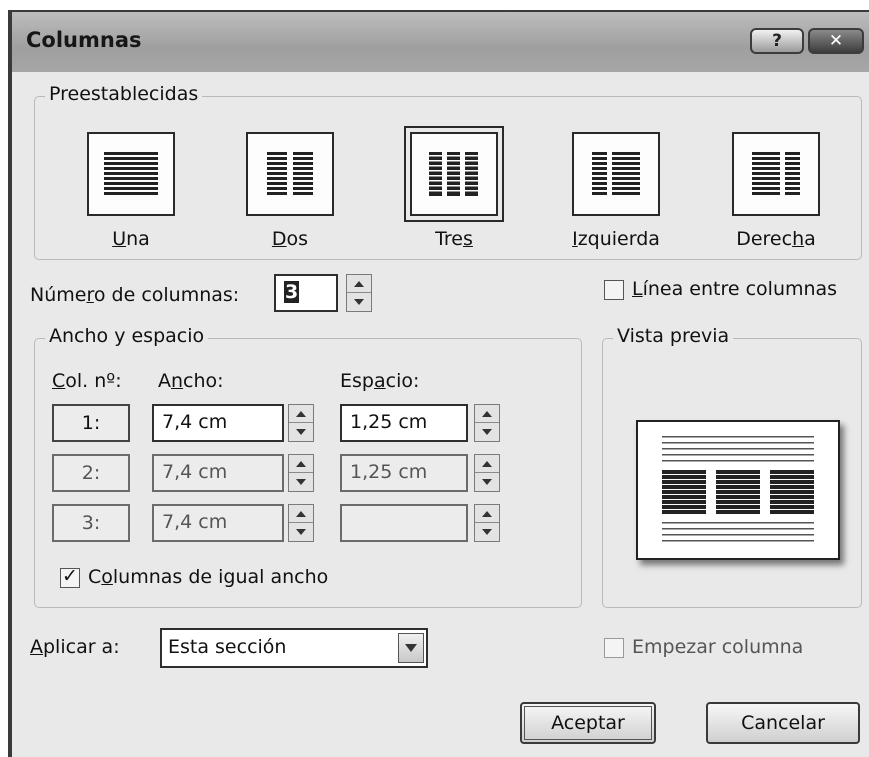 This screenshot has width=869, height=757. I want to click on preset-left-button, so click(616, 174).